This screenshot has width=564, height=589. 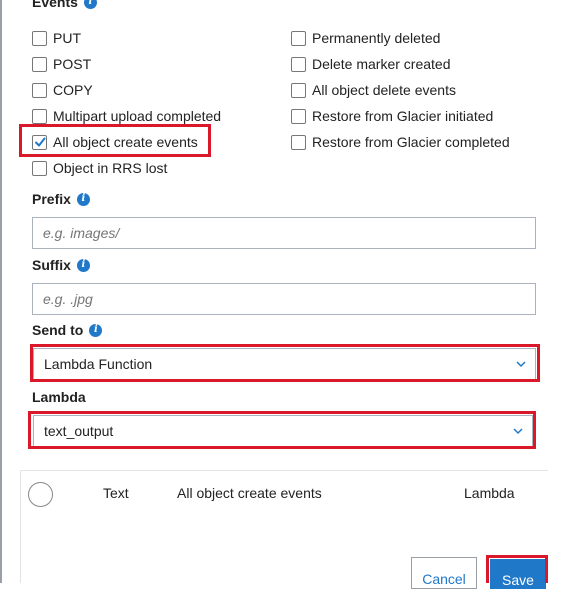 I want to click on checkmark-icon, so click(x=39, y=142).